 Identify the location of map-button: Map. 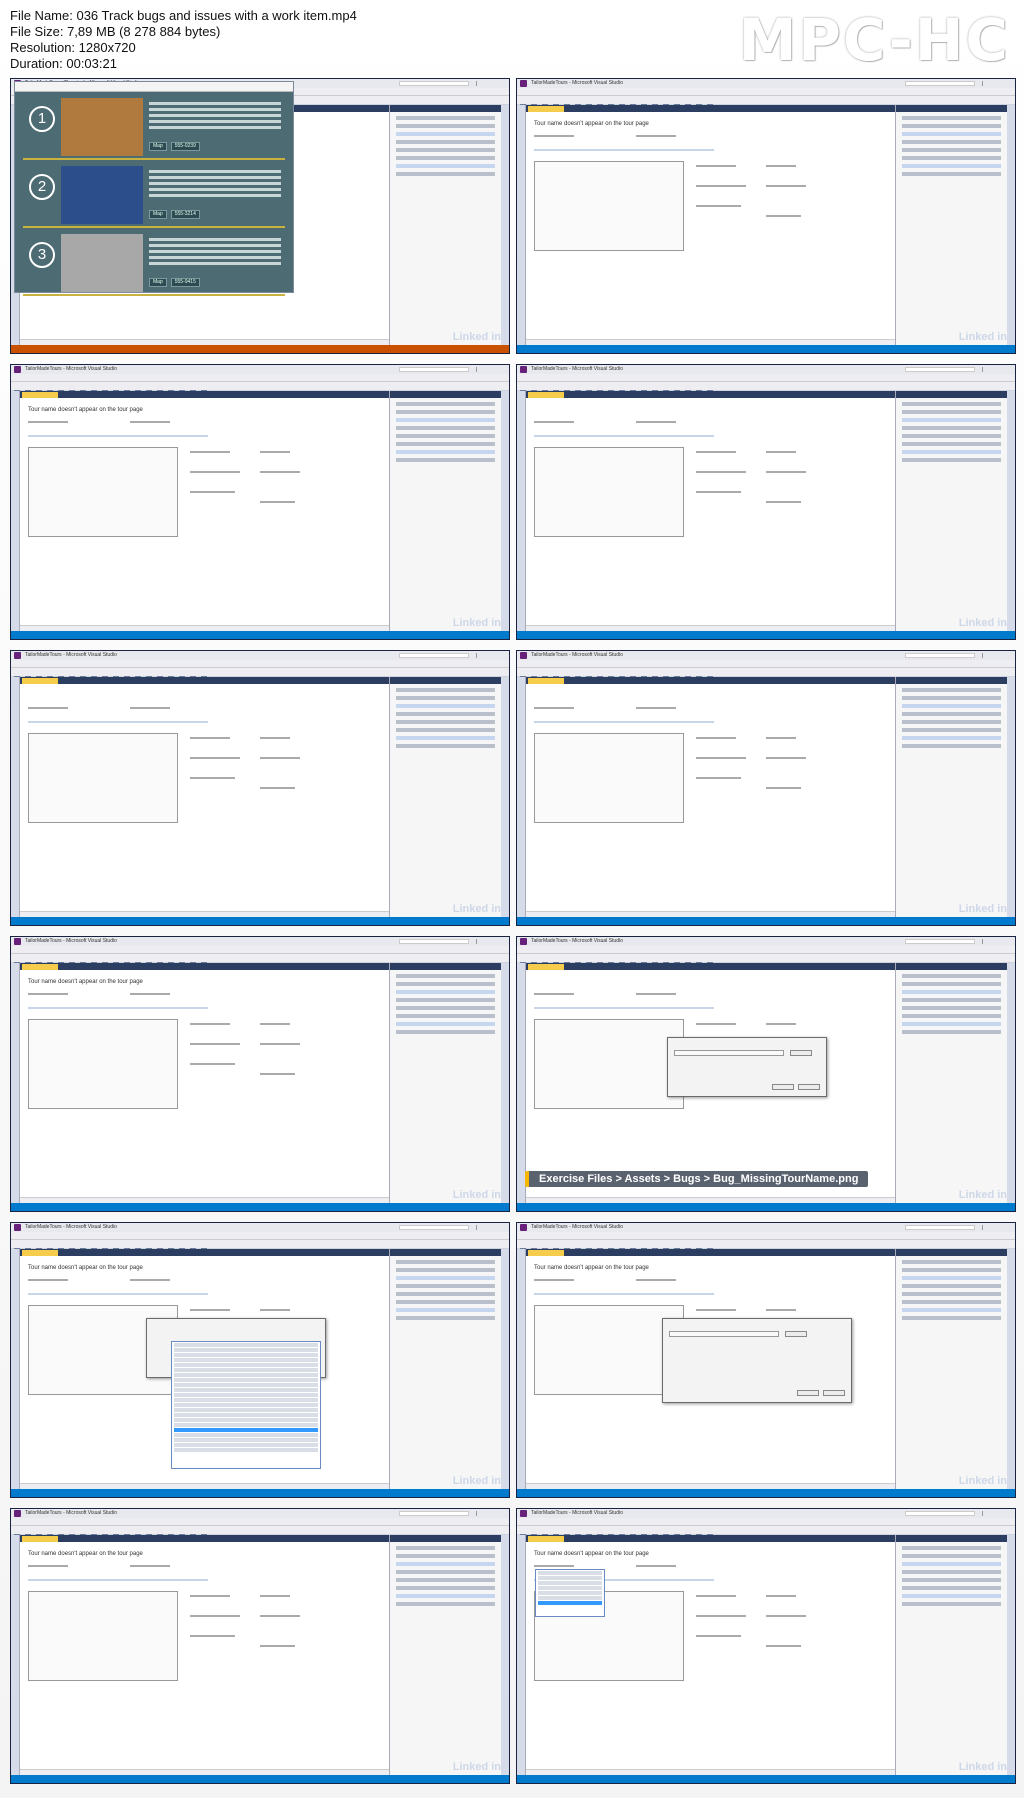
(158, 146).